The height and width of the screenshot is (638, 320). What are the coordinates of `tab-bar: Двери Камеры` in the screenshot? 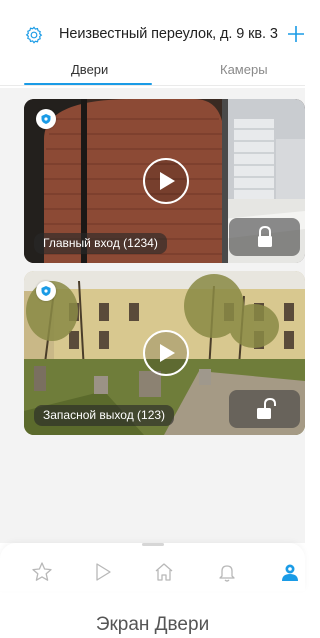 It's located at (152, 72).